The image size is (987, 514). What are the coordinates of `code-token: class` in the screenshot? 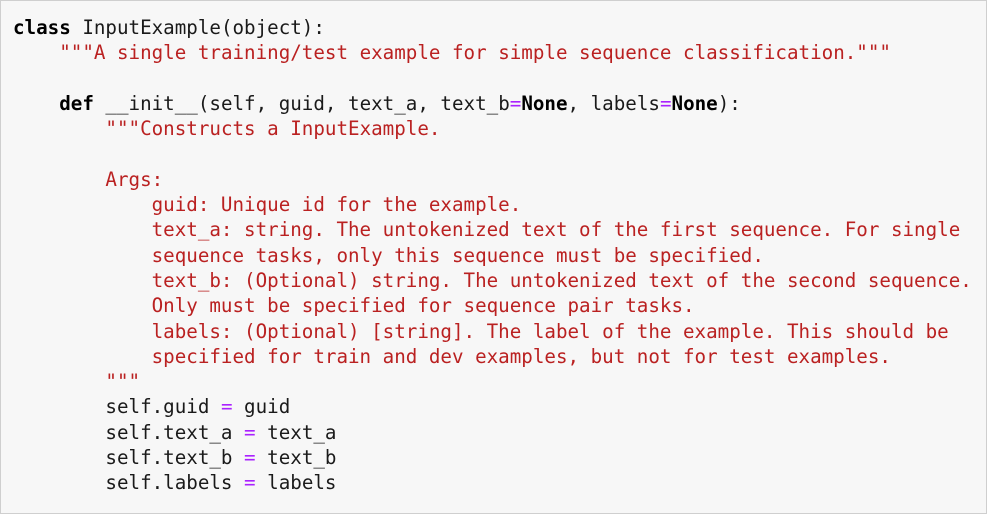 It's located at (42, 27).